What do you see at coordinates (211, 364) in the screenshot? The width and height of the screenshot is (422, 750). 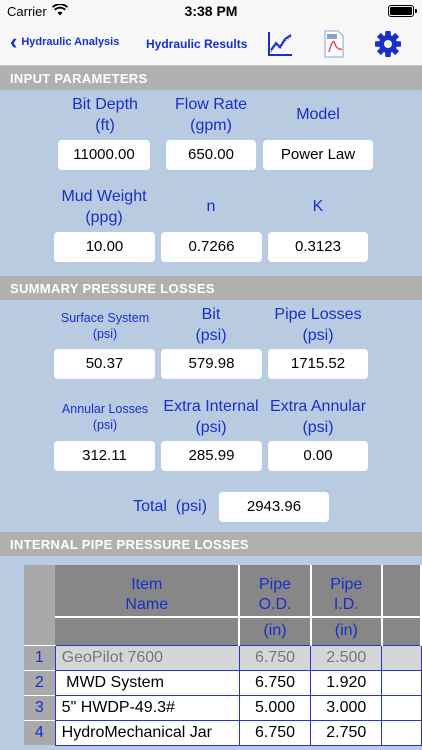 I see `bit-value: 579.98` at bounding box center [211, 364].